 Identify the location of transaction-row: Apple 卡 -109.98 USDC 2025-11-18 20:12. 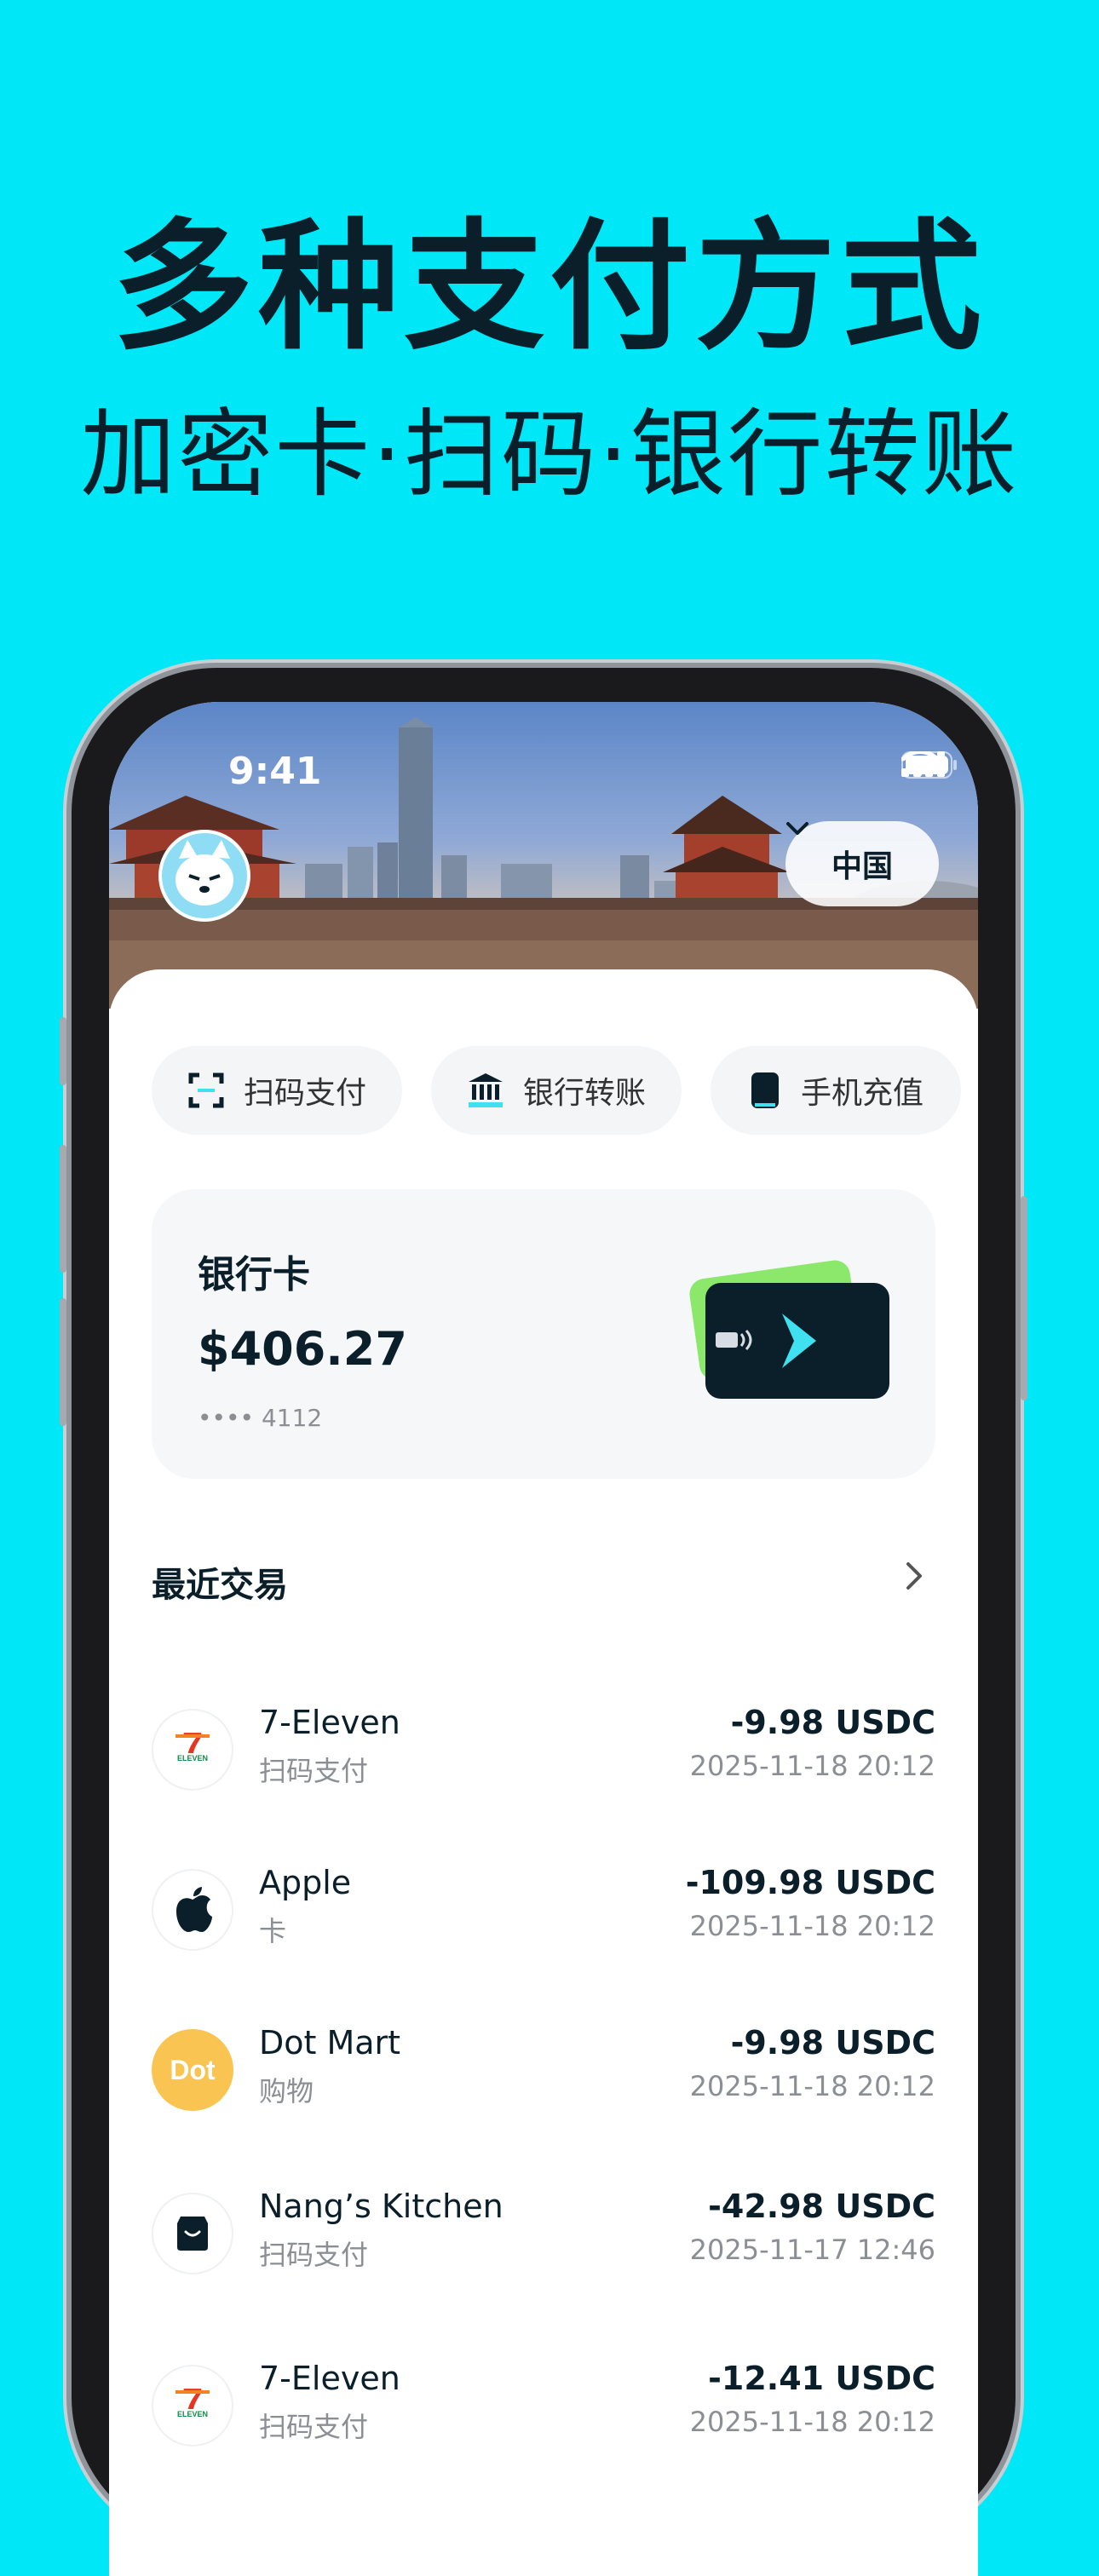
(543, 1914).